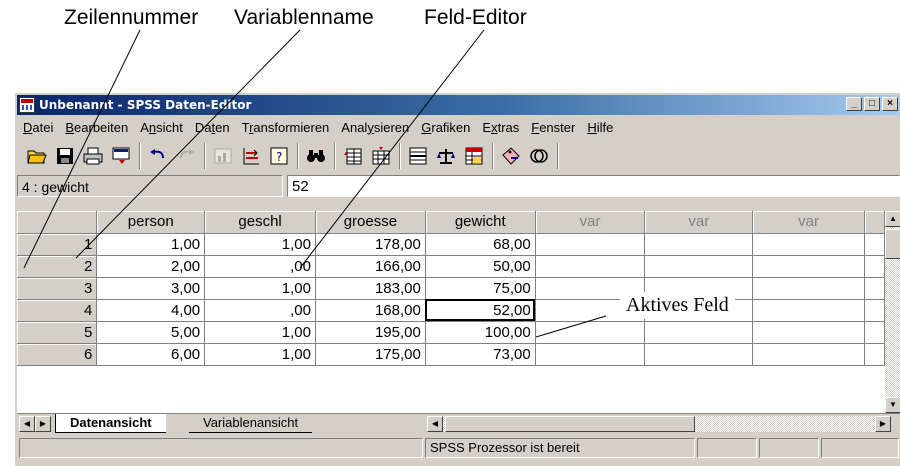  Describe the element at coordinates (151, 266) in the screenshot. I see `data-cell: 2,00` at that location.